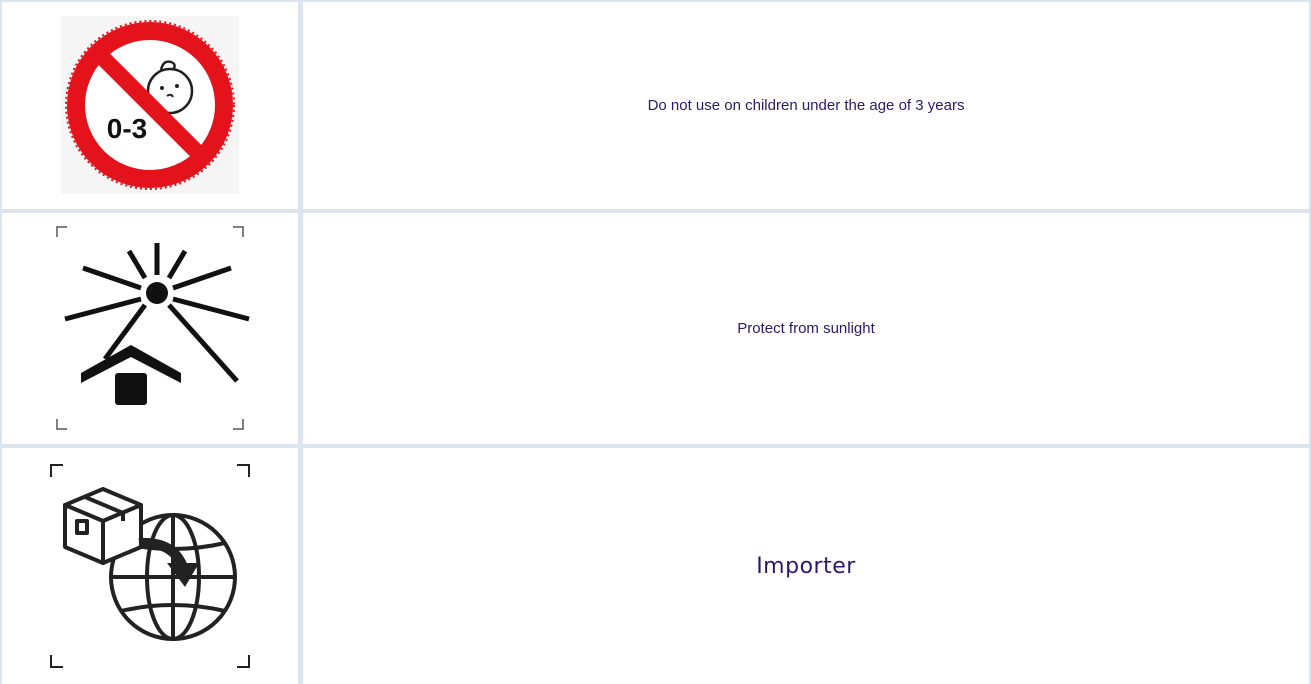  Describe the element at coordinates (153, 328) in the screenshot. I see `protect-from-sunlight-icon` at that location.